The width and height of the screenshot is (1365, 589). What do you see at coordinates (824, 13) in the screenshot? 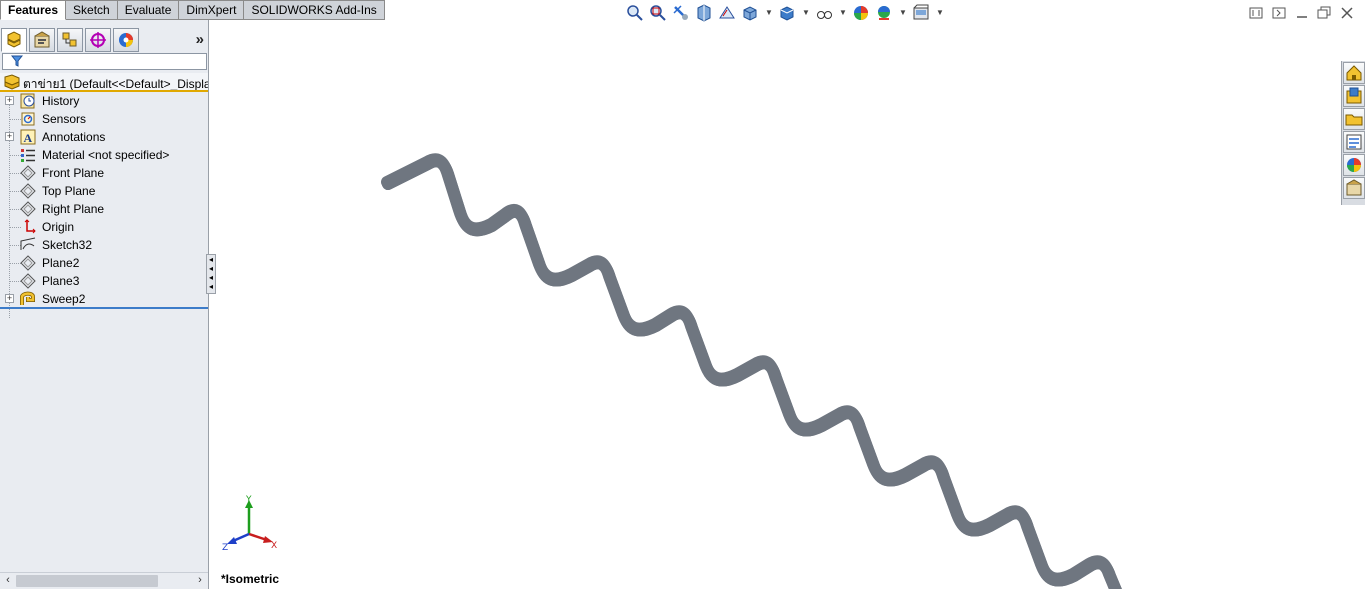
I see `hide-show-items-icon` at bounding box center [824, 13].